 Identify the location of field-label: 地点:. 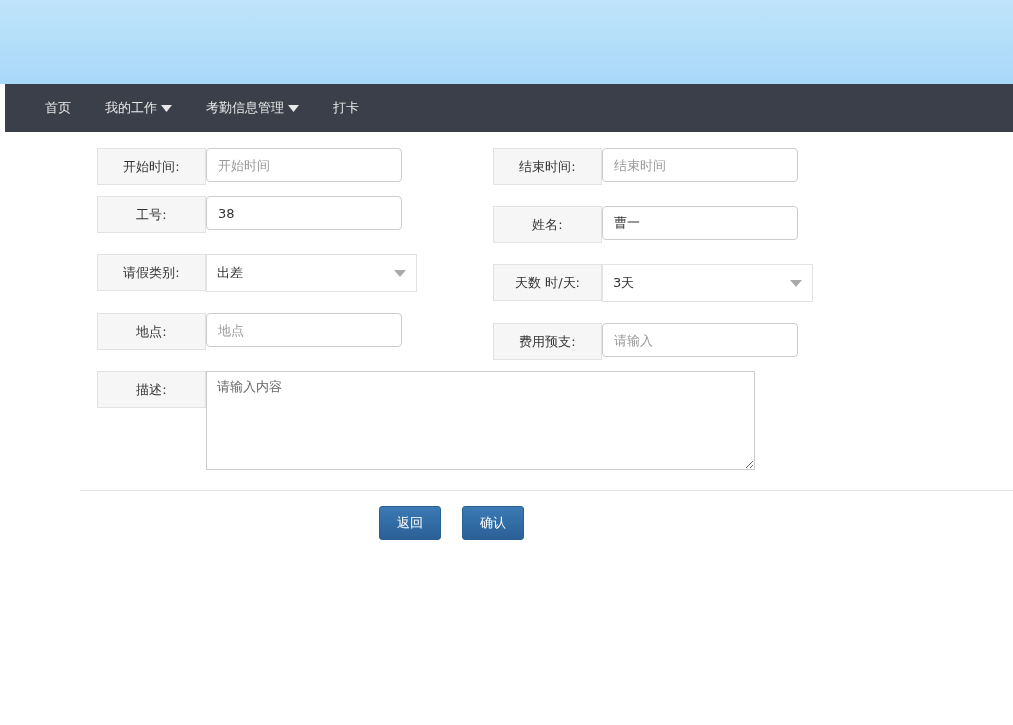
(151, 331).